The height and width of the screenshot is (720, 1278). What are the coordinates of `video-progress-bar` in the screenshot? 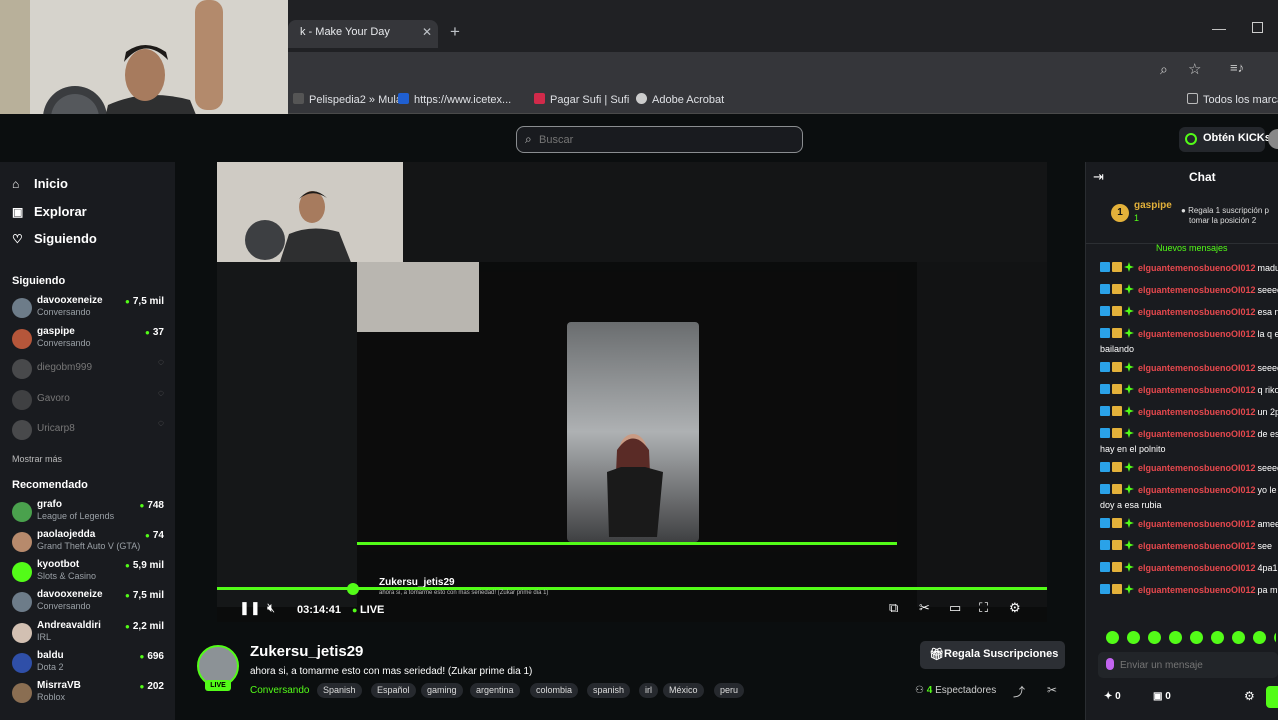 It's located at (632, 588).